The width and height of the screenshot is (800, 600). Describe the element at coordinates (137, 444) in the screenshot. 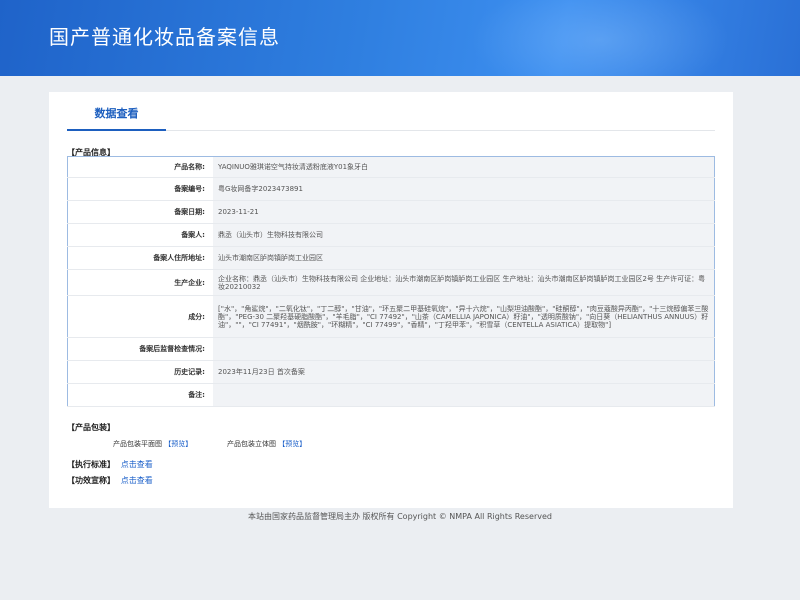

I see `packaging-flat-label: 产品包装平面图` at that location.